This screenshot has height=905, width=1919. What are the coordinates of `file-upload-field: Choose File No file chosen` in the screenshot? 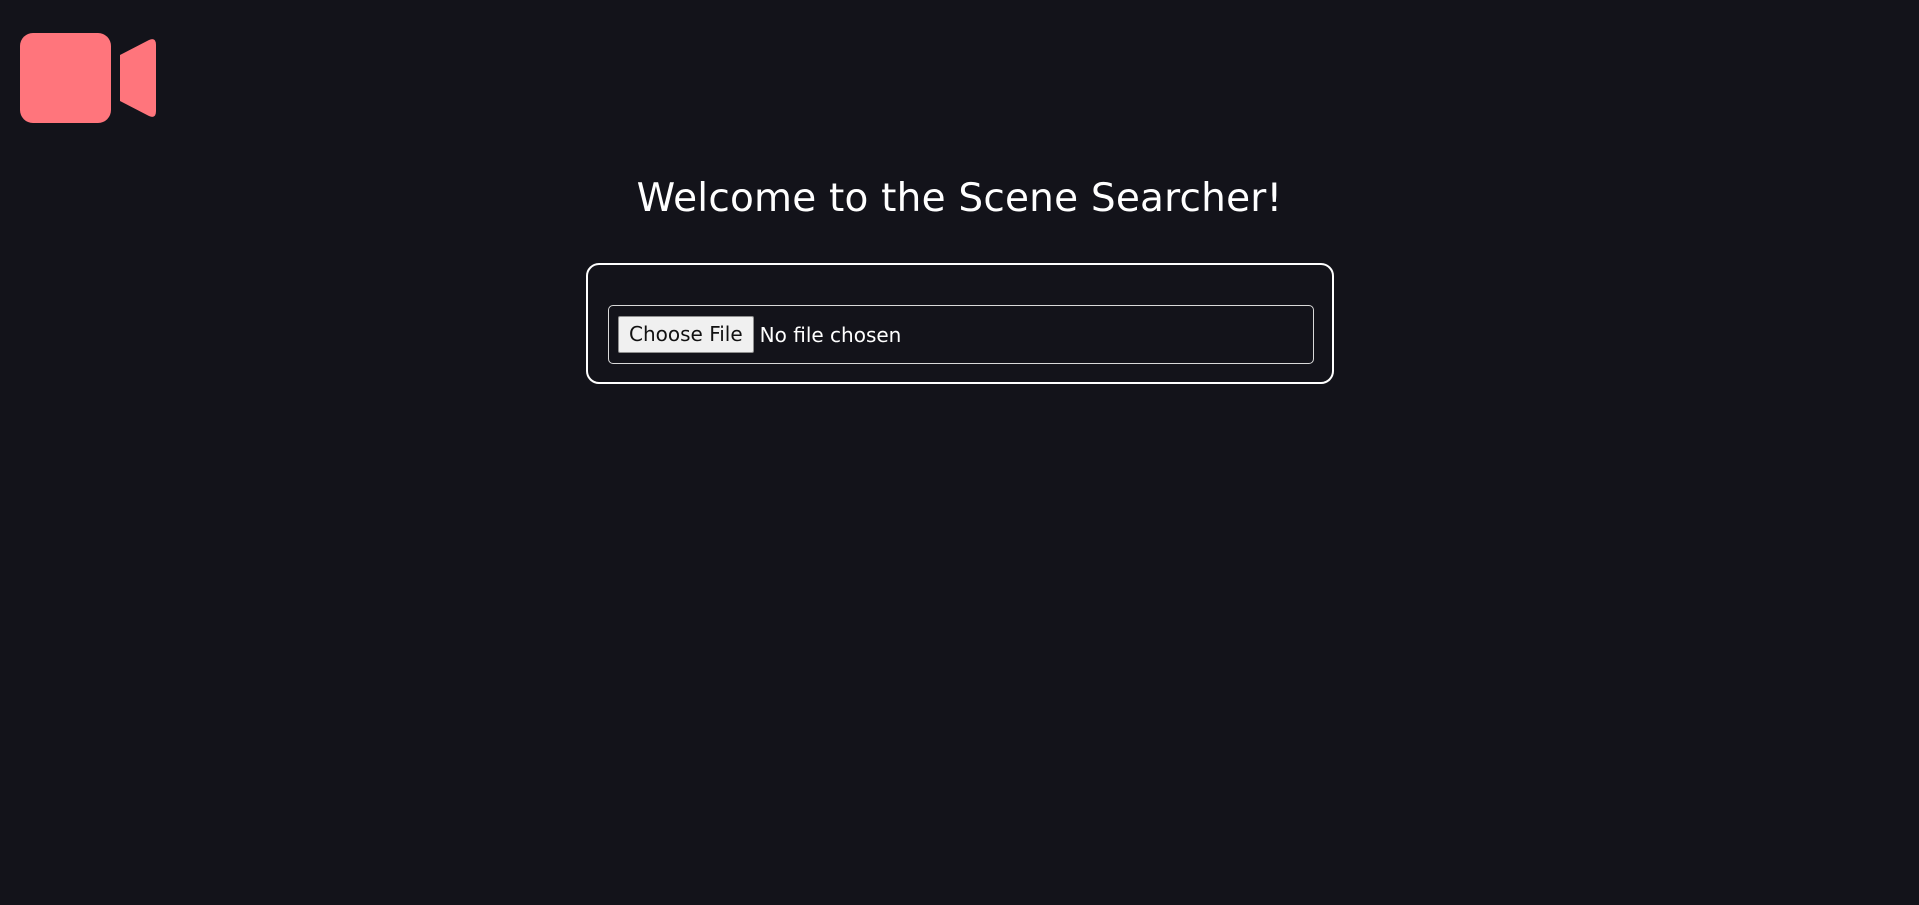 It's located at (961, 334).